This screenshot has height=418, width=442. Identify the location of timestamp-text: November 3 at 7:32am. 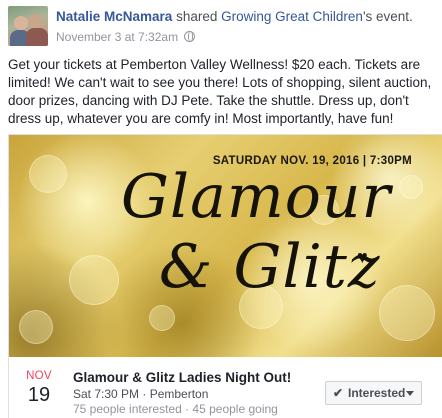
(117, 37).